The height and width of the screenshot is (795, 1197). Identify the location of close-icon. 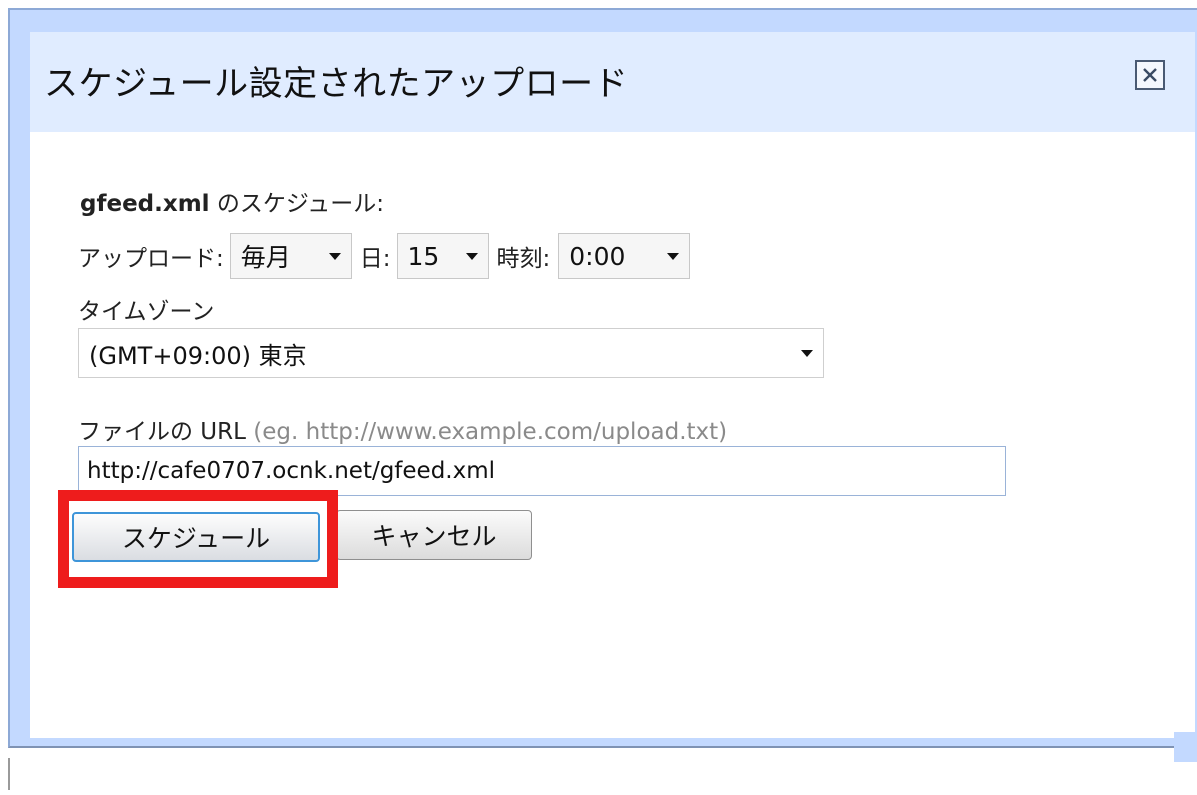
(1150, 75).